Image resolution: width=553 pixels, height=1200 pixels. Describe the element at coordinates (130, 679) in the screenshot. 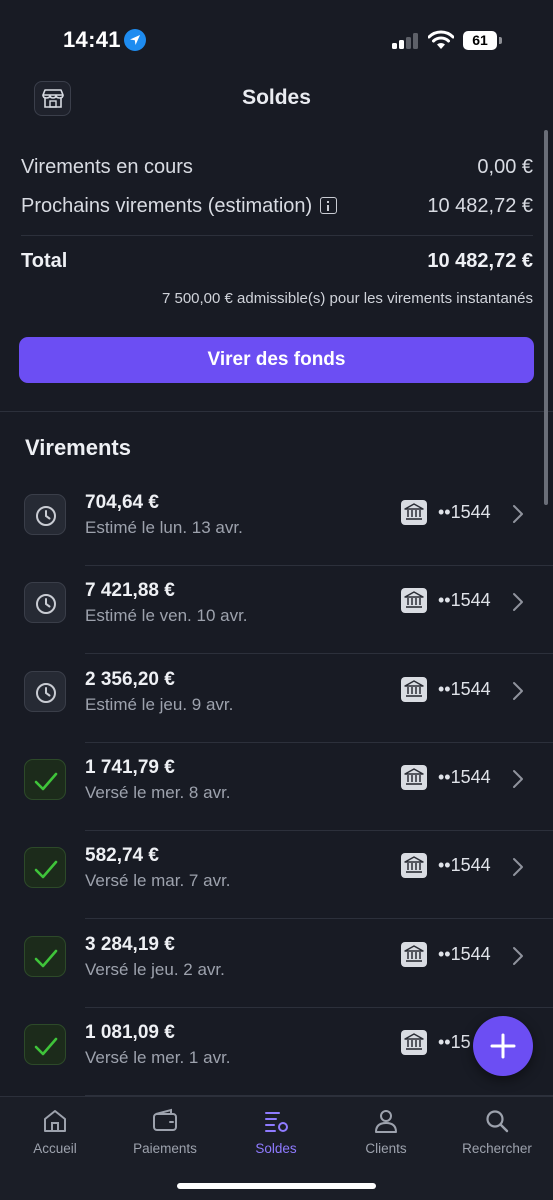

I see `transfer-amount: 2 356,20 €` at that location.